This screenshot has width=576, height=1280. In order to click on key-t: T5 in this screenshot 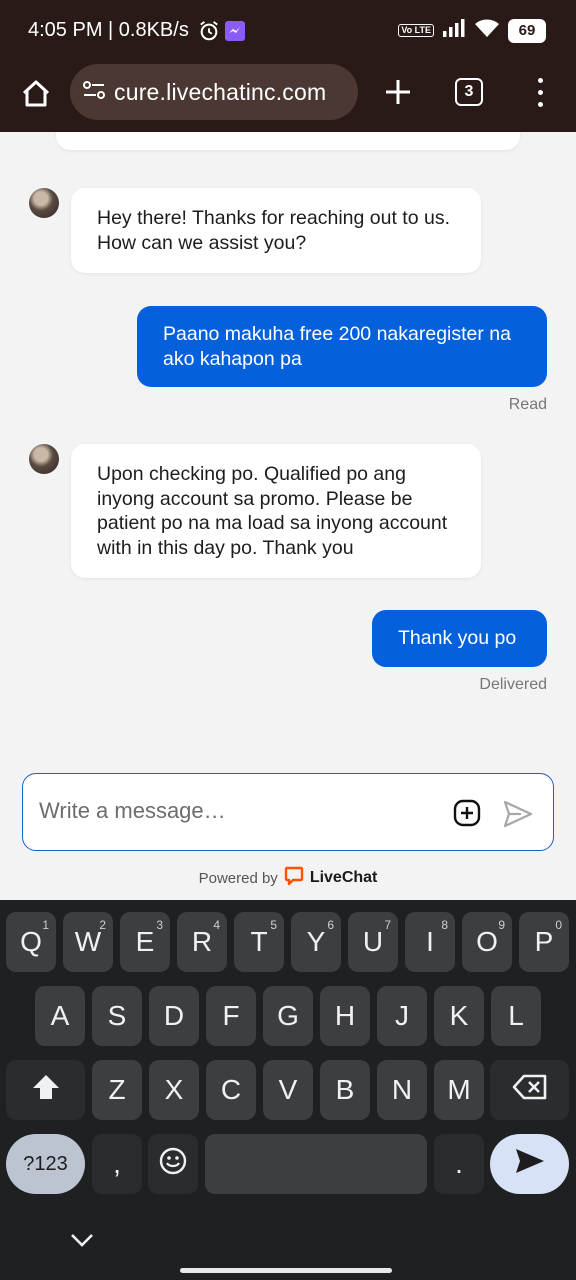, I will do `click(259, 942)`.